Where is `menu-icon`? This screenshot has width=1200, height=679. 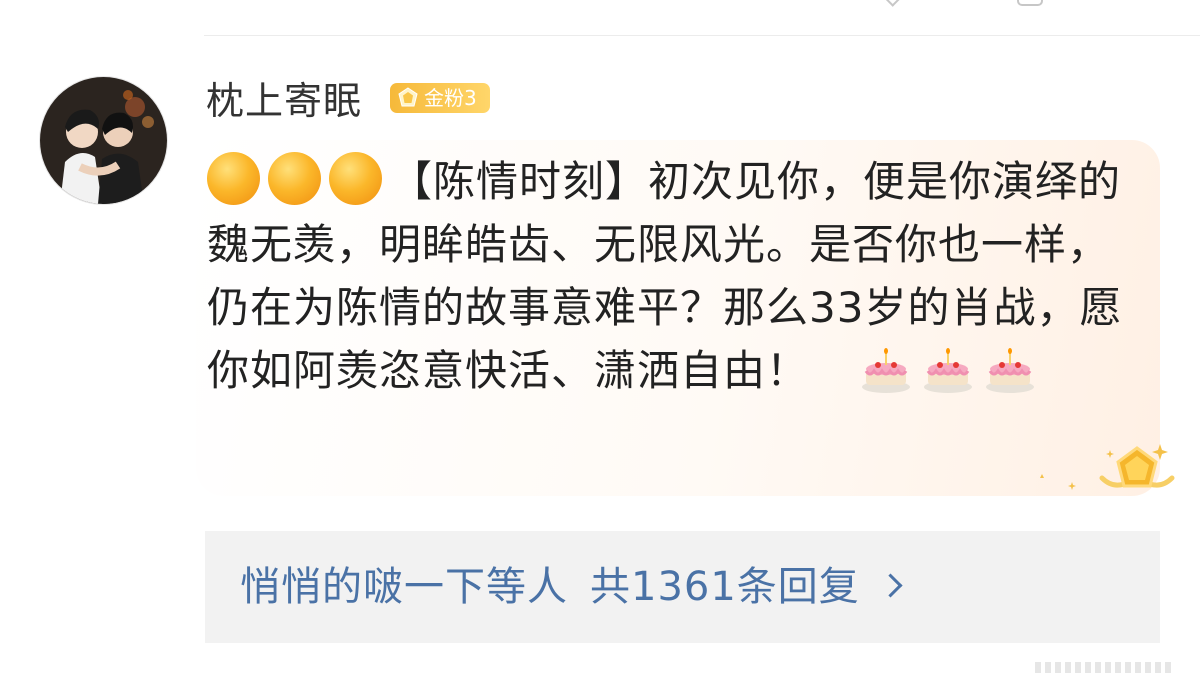 menu-icon is located at coordinates (1030, 3).